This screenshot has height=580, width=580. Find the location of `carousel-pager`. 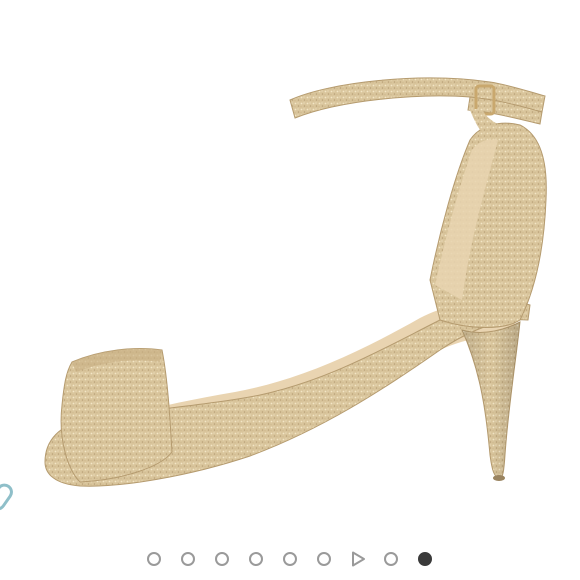

carousel-pager is located at coordinates (290, 559).